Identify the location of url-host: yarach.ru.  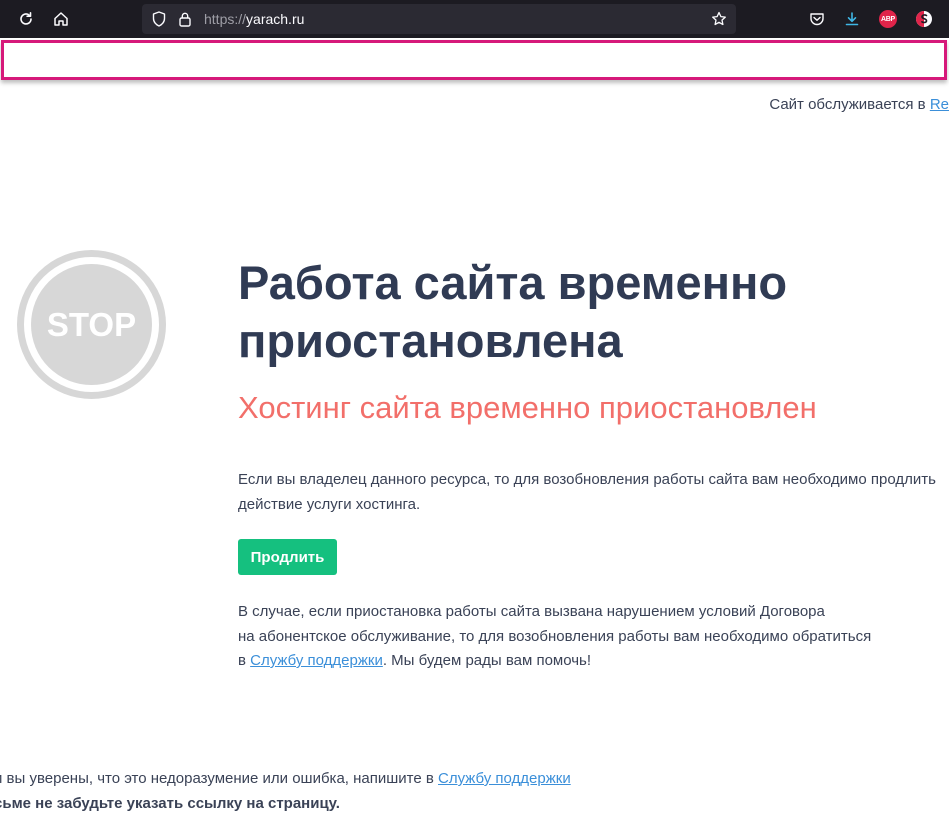
(275, 19).